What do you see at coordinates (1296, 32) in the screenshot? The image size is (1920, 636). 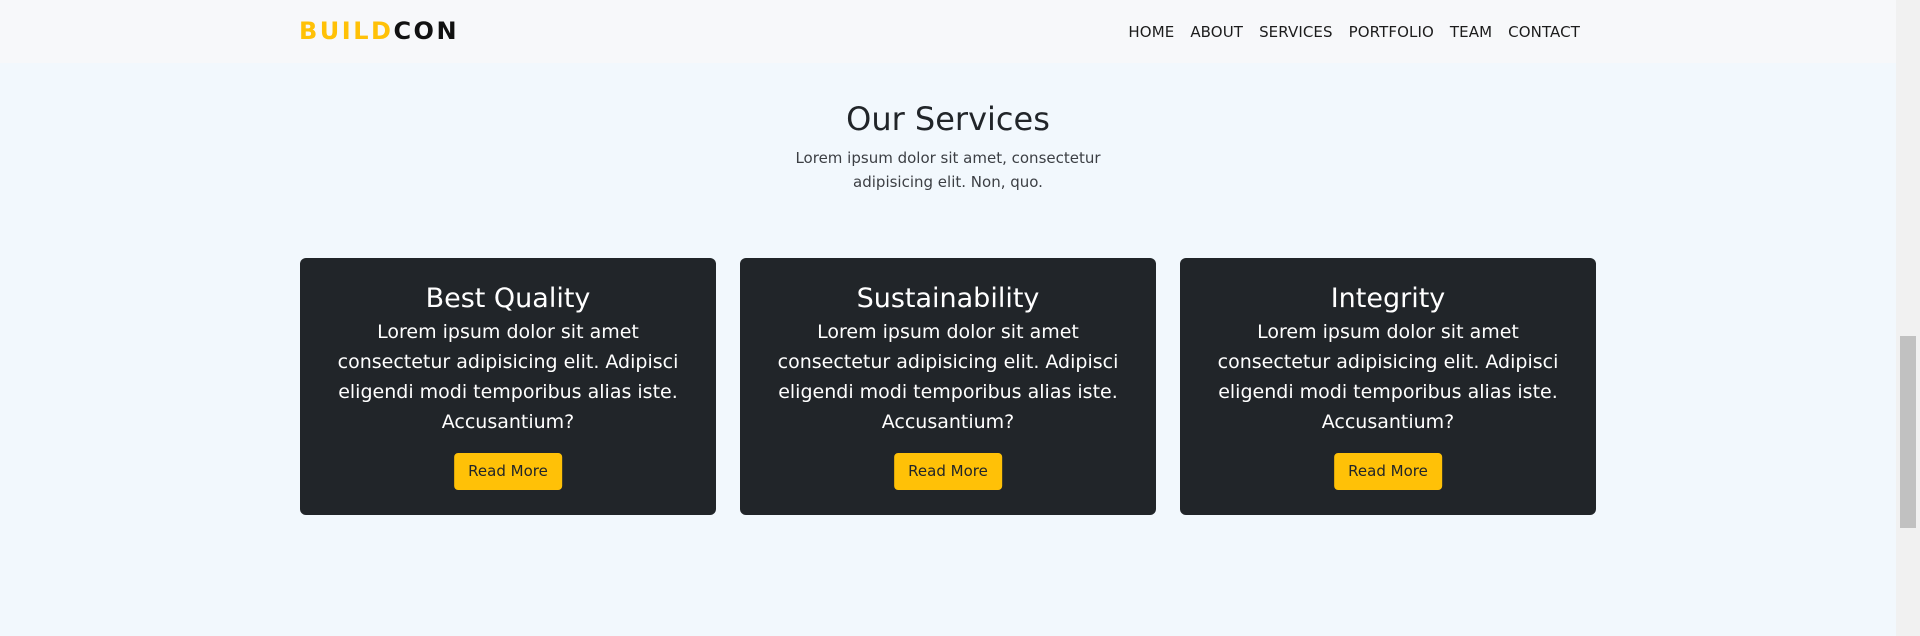 I see `nav-link-services: SERVICES` at bounding box center [1296, 32].